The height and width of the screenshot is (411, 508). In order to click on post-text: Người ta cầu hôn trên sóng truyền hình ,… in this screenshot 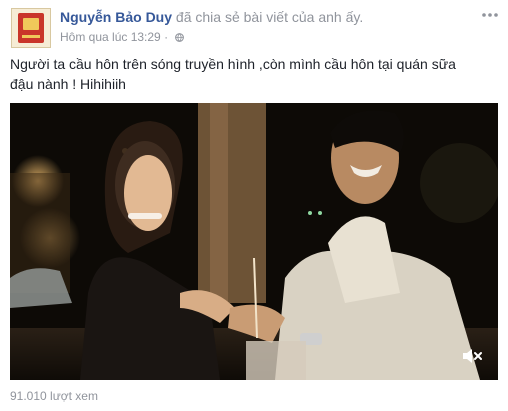, I will do `click(233, 74)`.